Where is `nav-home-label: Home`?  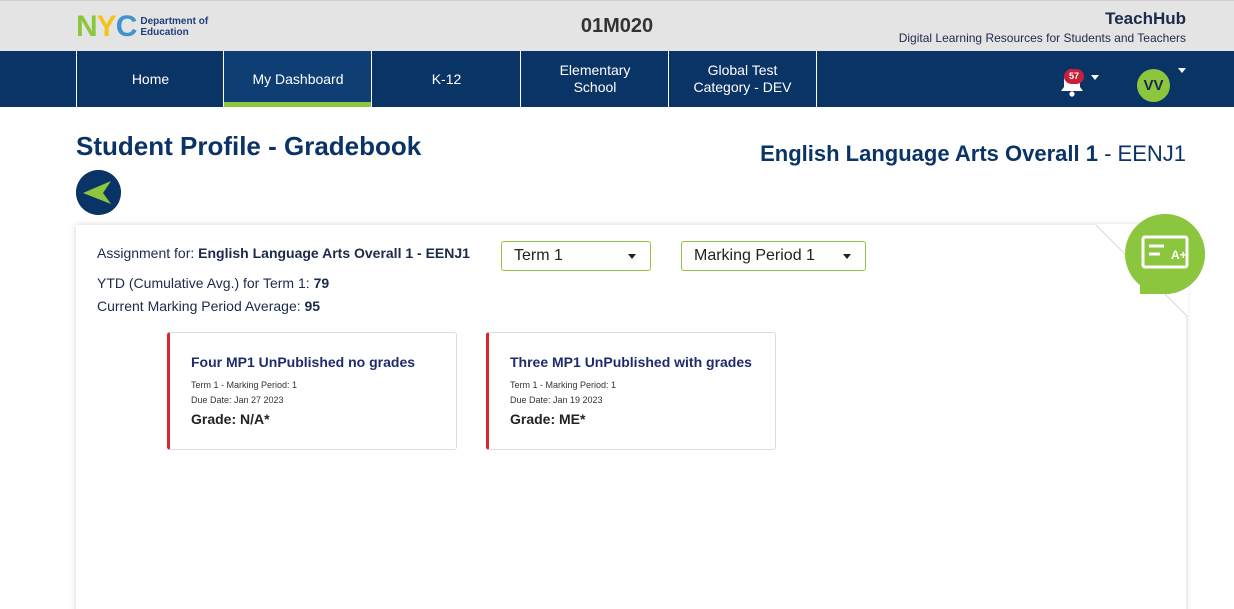 nav-home-label: Home is located at coordinates (150, 78).